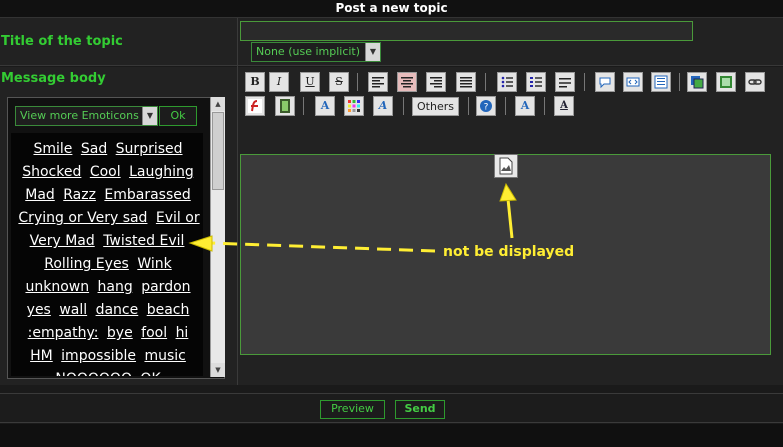  What do you see at coordinates (57, 287) in the screenshot?
I see `emoticon-link: unknown` at bounding box center [57, 287].